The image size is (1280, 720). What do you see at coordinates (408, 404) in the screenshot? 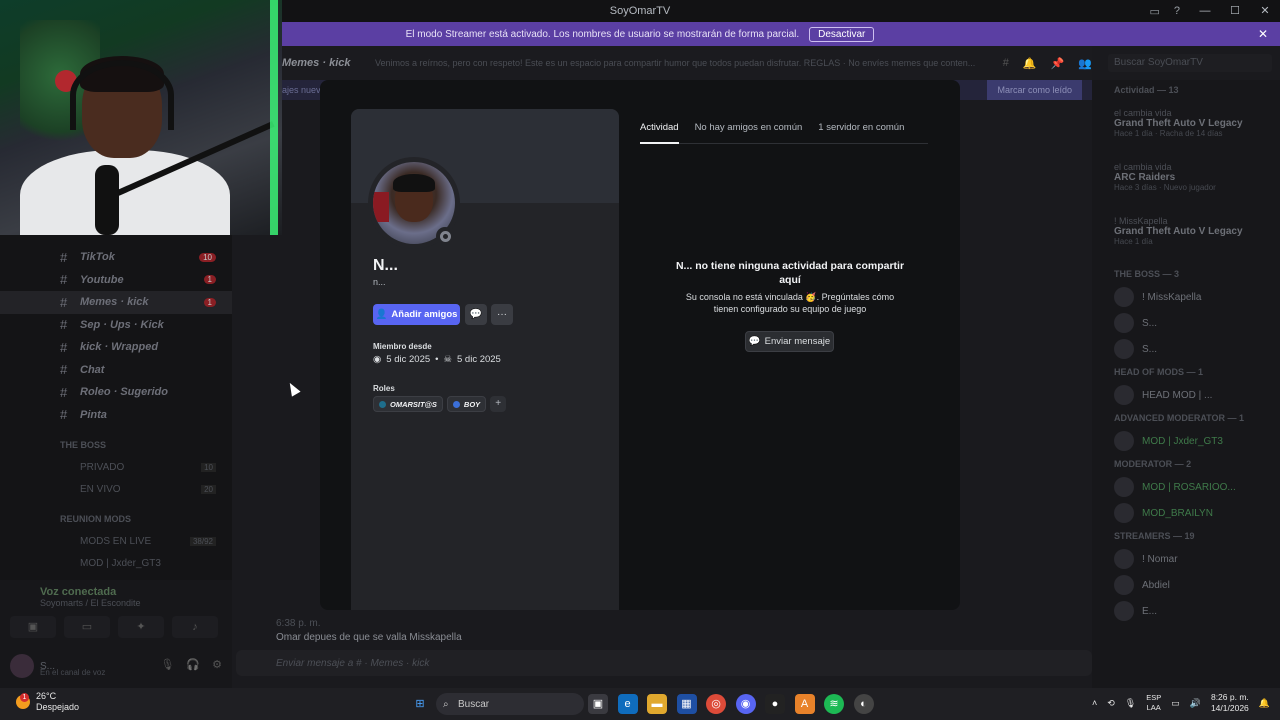
I see `role-pill: OMARSIT@S` at bounding box center [408, 404].